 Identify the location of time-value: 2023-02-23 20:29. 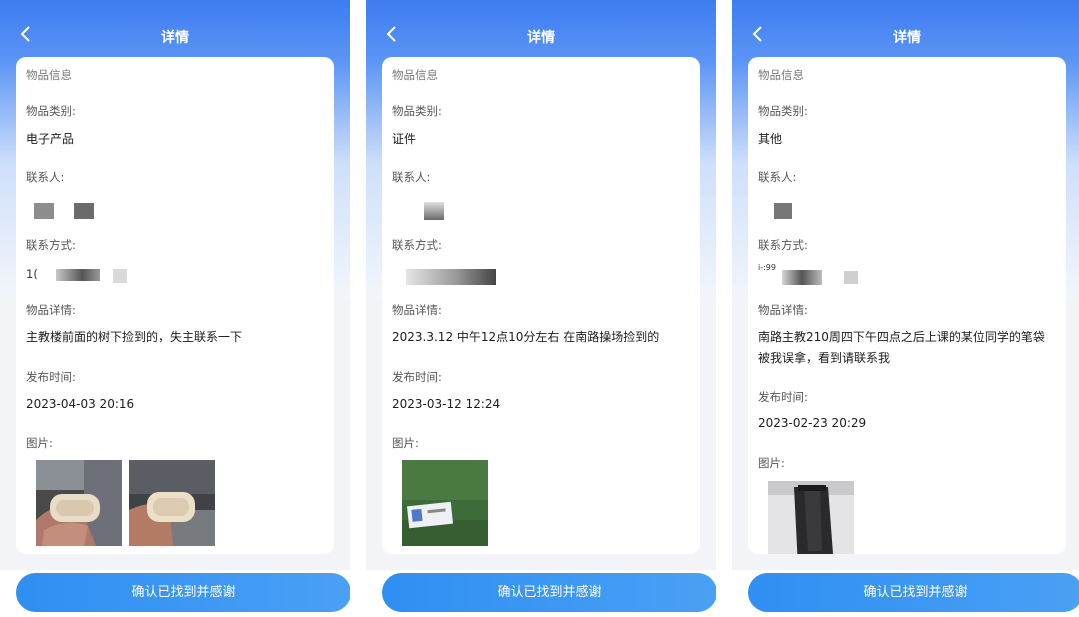
(812, 423).